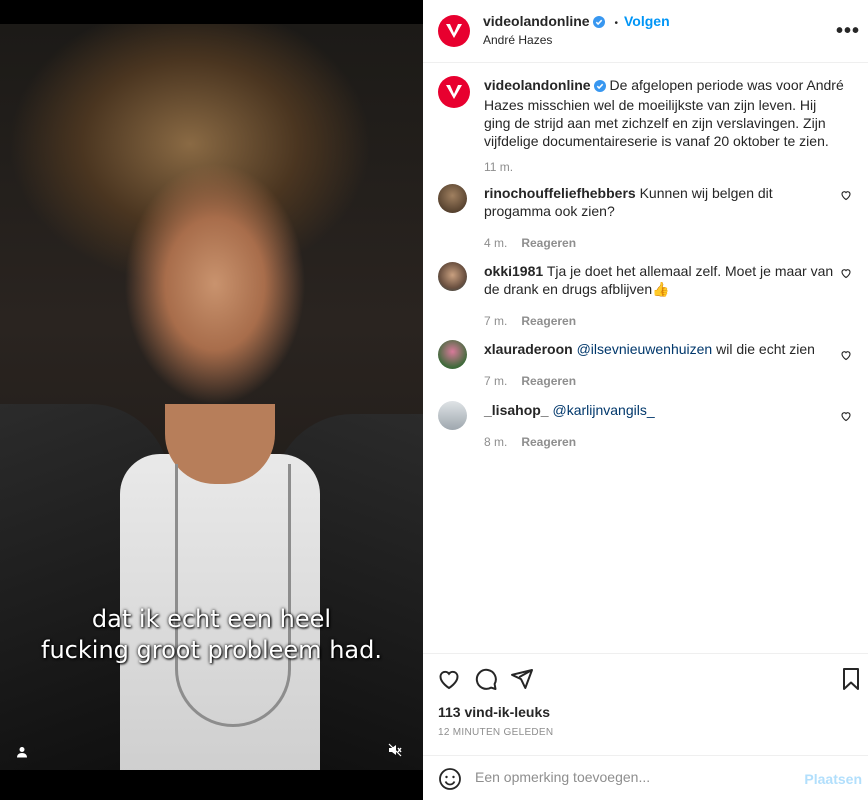  What do you see at coordinates (833, 779) in the screenshot?
I see `post-comment-button: Plaatsen` at bounding box center [833, 779].